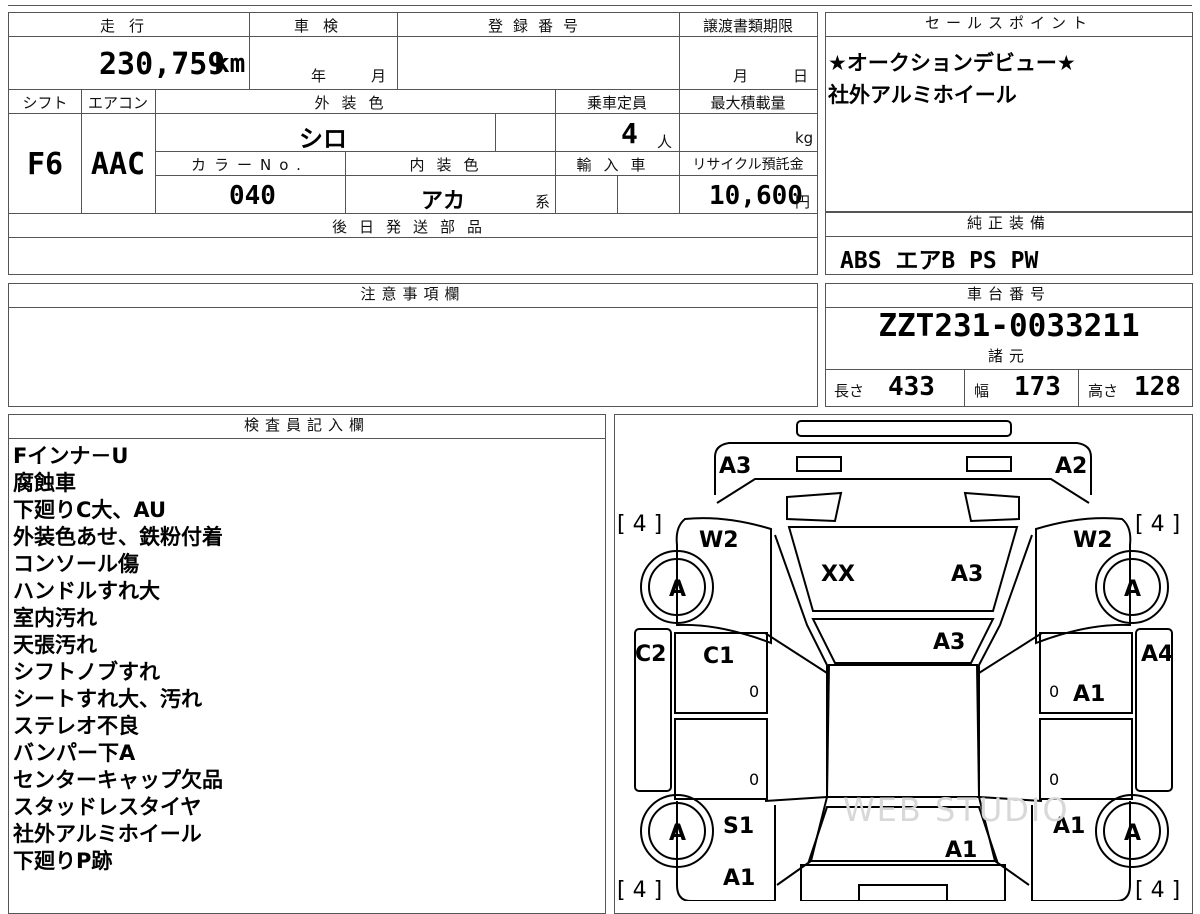 Image resolution: width=1200 pixels, height=914 pixels. What do you see at coordinates (922, 95) in the screenshot?
I see `sales-point-line-2: 社外アルミホイール` at bounding box center [922, 95].